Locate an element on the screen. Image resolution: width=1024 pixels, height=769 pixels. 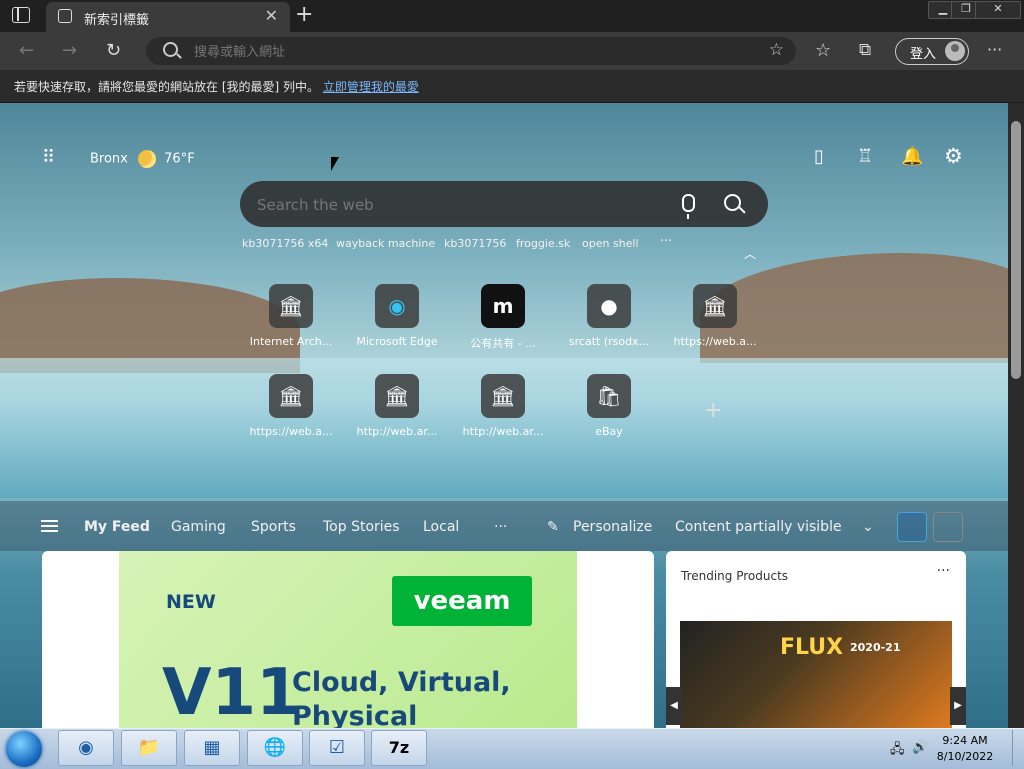
trending-products-card: Trending Products ··· FLUX 2020-21 ◀ ▶ is located at coordinates (816, 639).